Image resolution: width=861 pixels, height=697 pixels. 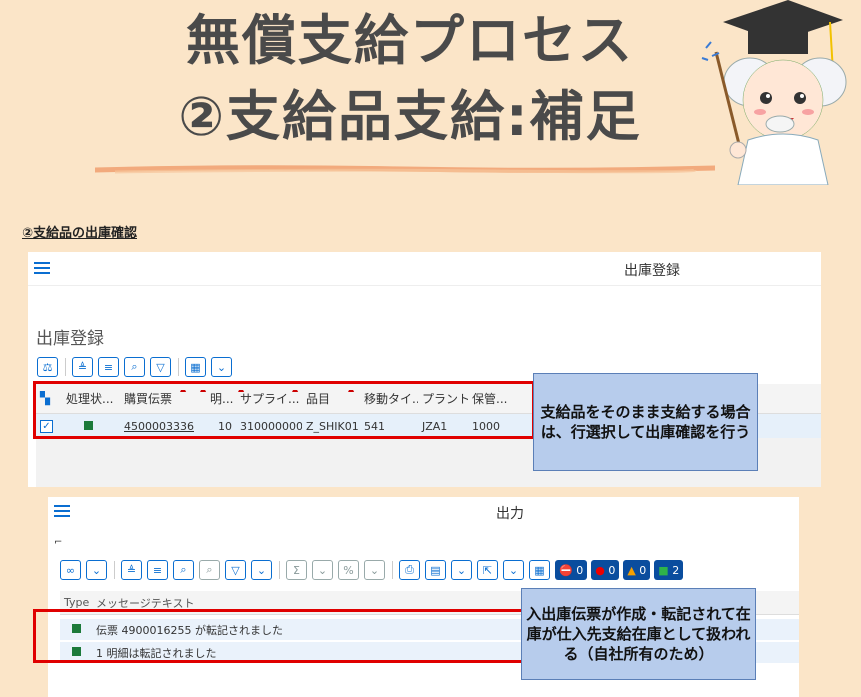 What do you see at coordinates (424, 269) in the screenshot?
I see `panel1-header: 出庫登録` at bounding box center [424, 269].